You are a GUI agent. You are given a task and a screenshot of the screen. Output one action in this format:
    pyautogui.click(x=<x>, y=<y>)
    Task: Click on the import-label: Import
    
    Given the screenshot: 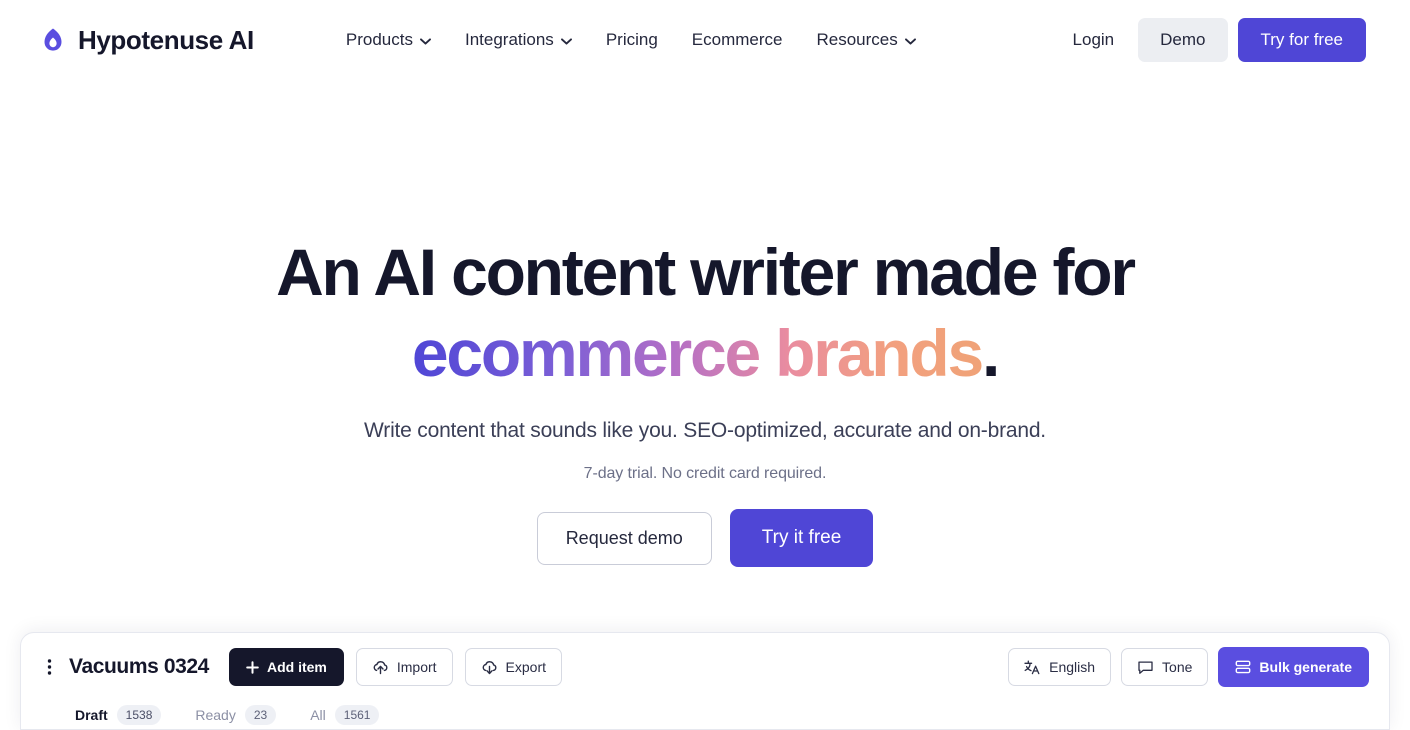 What is the action you would take?
    pyautogui.click(x=416, y=667)
    